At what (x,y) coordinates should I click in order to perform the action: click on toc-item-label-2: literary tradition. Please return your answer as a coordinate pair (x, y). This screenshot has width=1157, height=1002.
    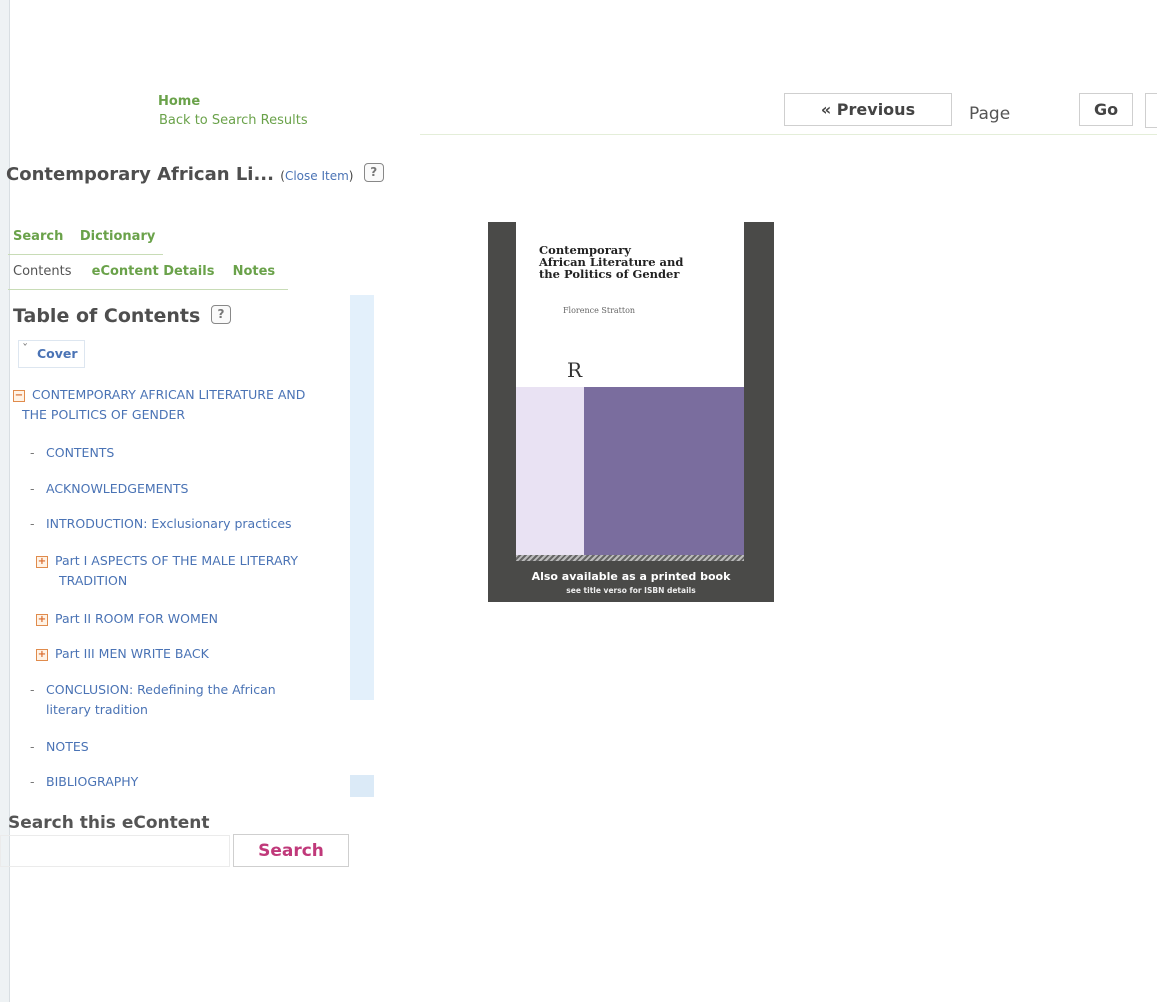
    Looking at the image, I should click on (97, 709).